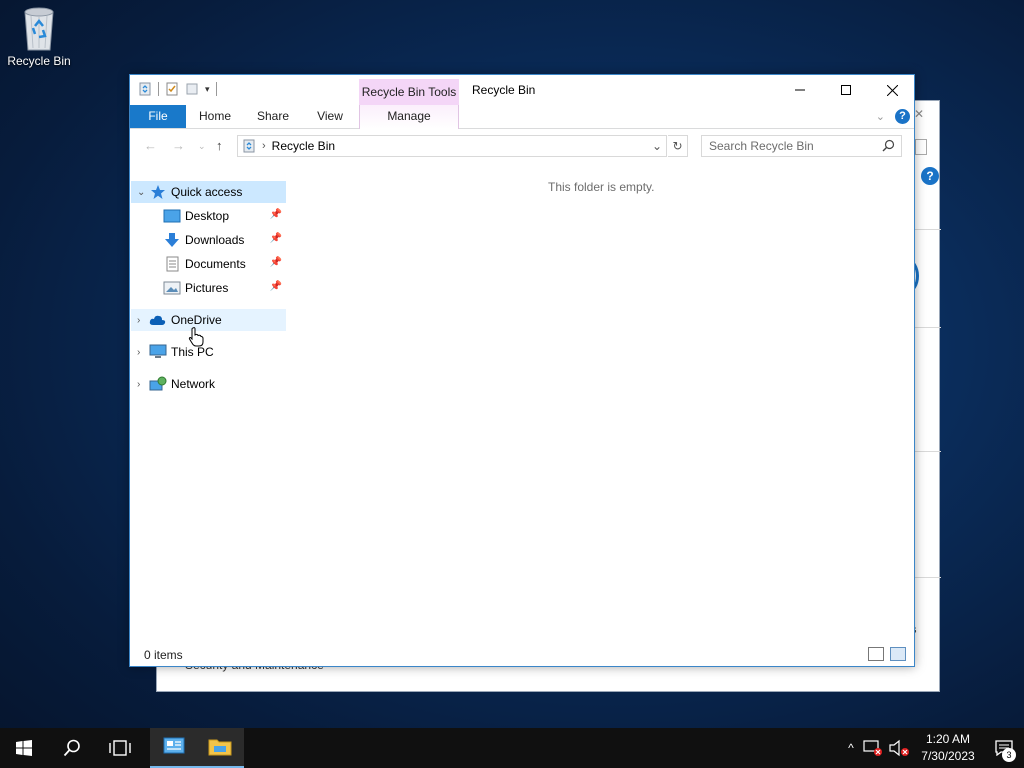 The height and width of the screenshot is (768, 1024). I want to click on windows-logo-icon, so click(24, 748).